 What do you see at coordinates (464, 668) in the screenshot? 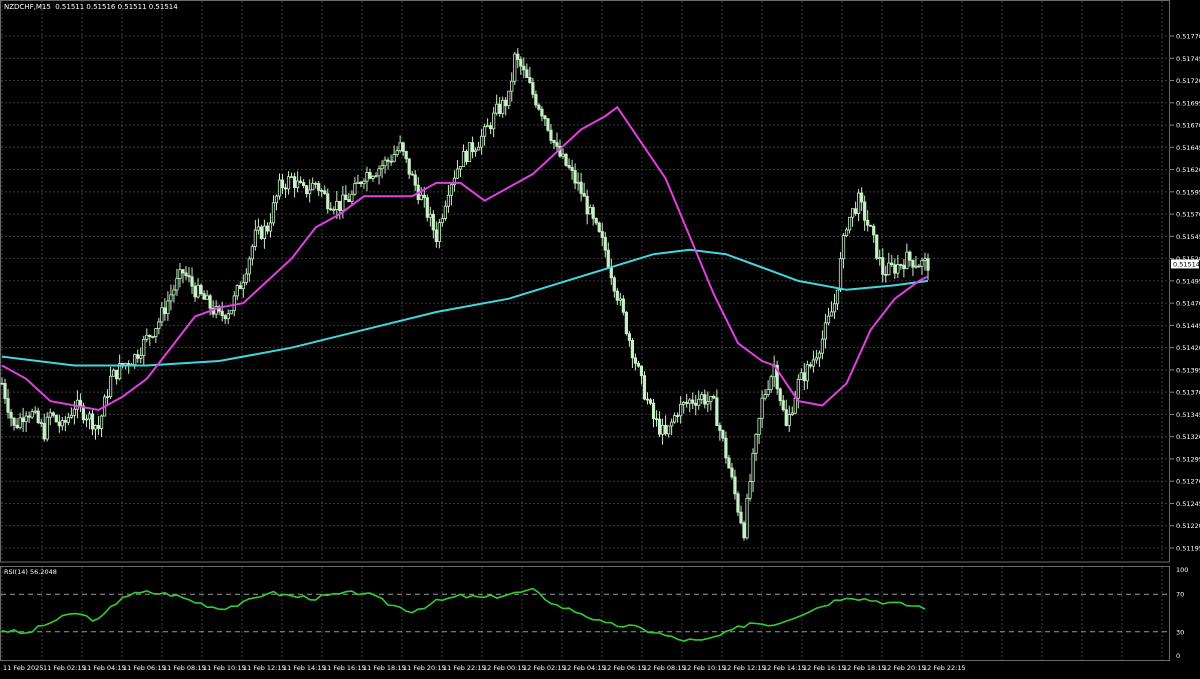
I see `x-tick-label: 11 Feb 22:15` at bounding box center [464, 668].